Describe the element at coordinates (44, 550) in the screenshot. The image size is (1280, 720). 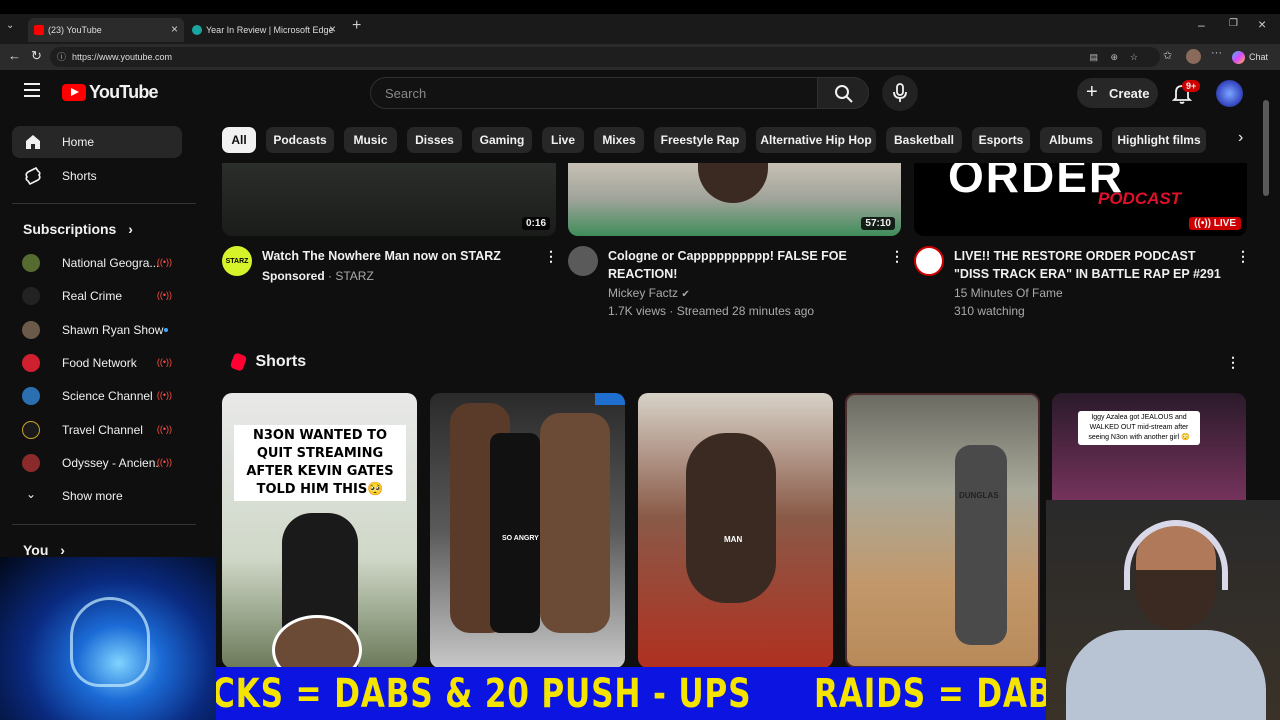
I see `you-heading: You ›` at that location.